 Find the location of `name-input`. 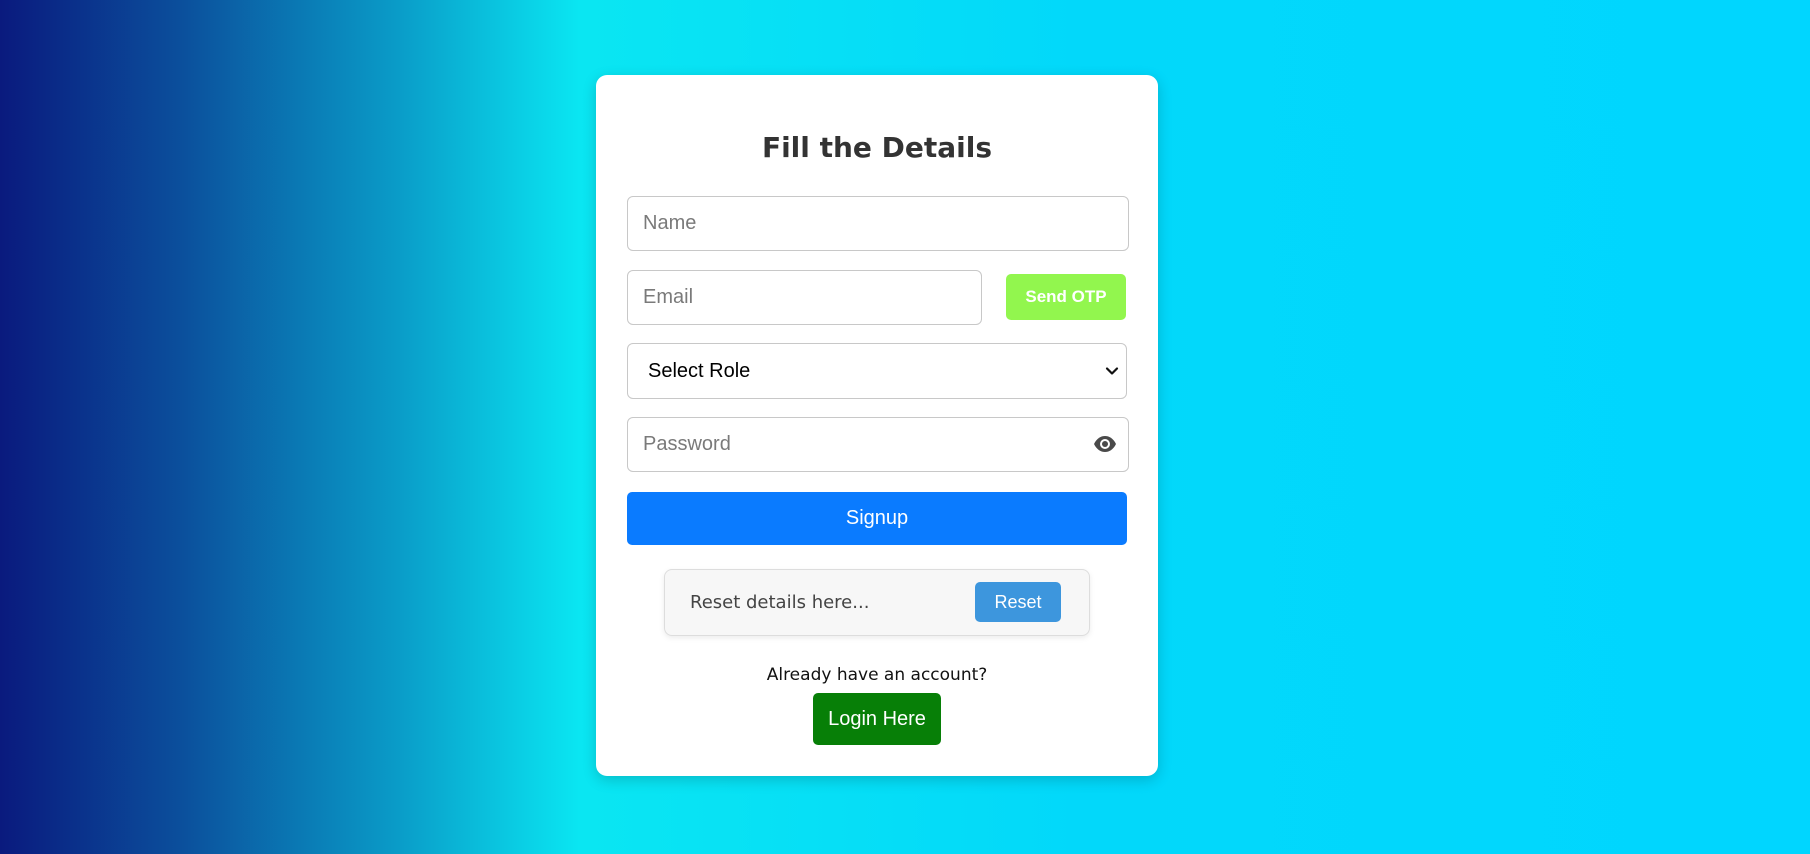

name-input is located at coordinates (878, 223).